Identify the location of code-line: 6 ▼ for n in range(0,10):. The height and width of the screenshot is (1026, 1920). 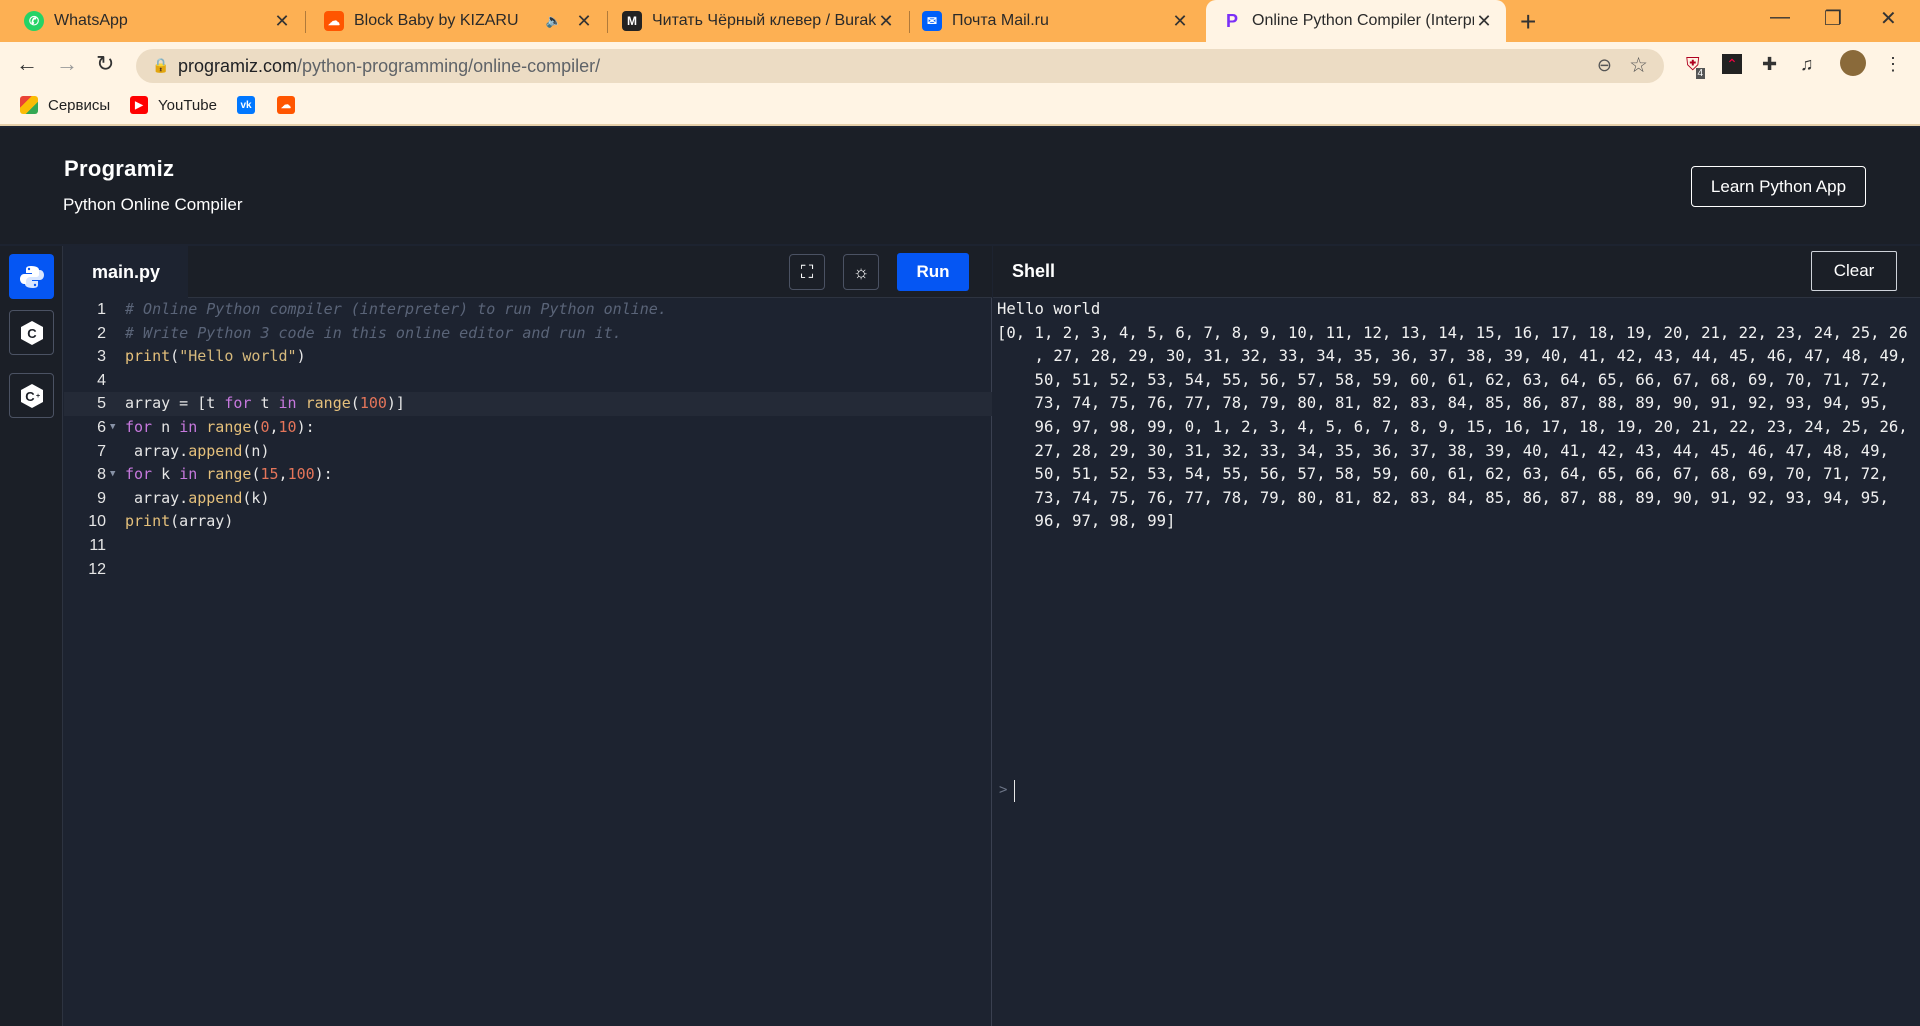
(528, 428).